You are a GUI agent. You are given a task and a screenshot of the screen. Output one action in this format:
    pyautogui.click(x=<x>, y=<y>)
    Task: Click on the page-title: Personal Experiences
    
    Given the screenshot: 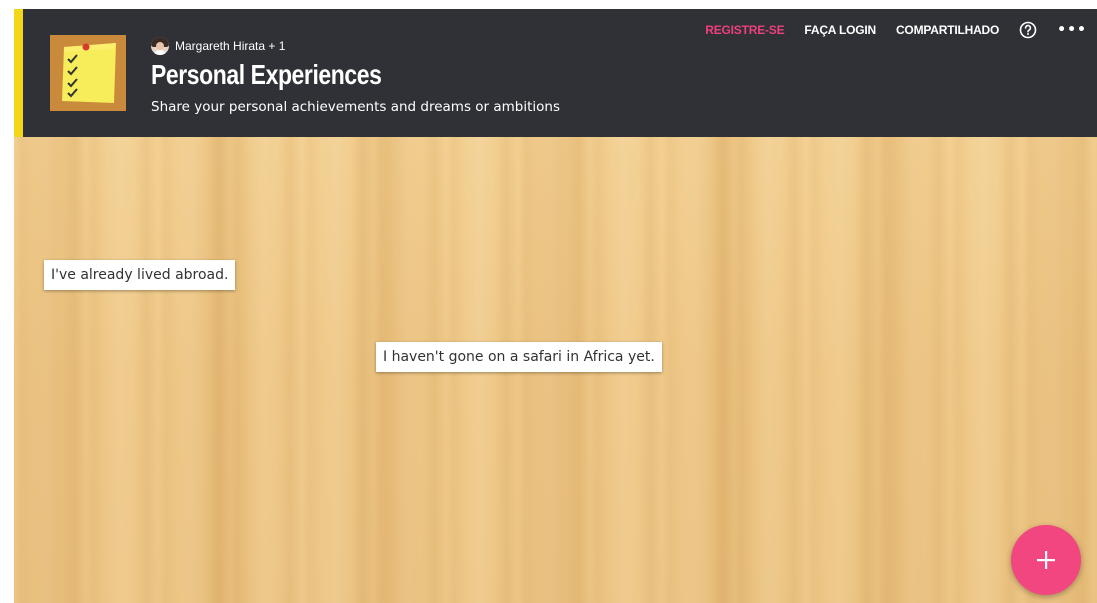 What is the action you would take?
    pyautogui.click(x=266, y=74)
    